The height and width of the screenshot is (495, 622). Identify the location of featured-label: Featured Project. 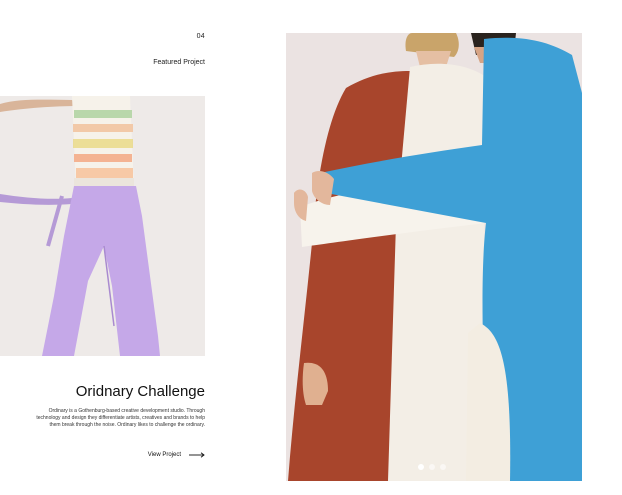
(179, 62).